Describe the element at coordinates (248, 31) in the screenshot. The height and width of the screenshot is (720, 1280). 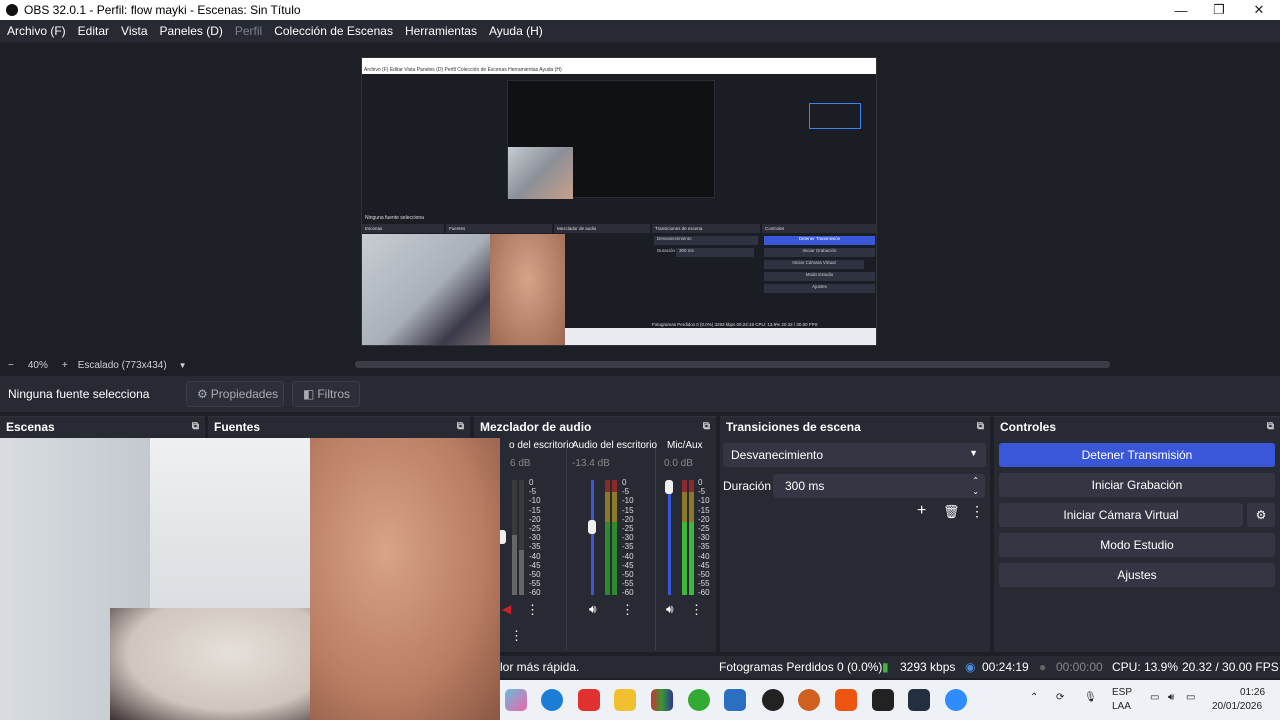
I see `menu-perfil: Perfil` at that location.